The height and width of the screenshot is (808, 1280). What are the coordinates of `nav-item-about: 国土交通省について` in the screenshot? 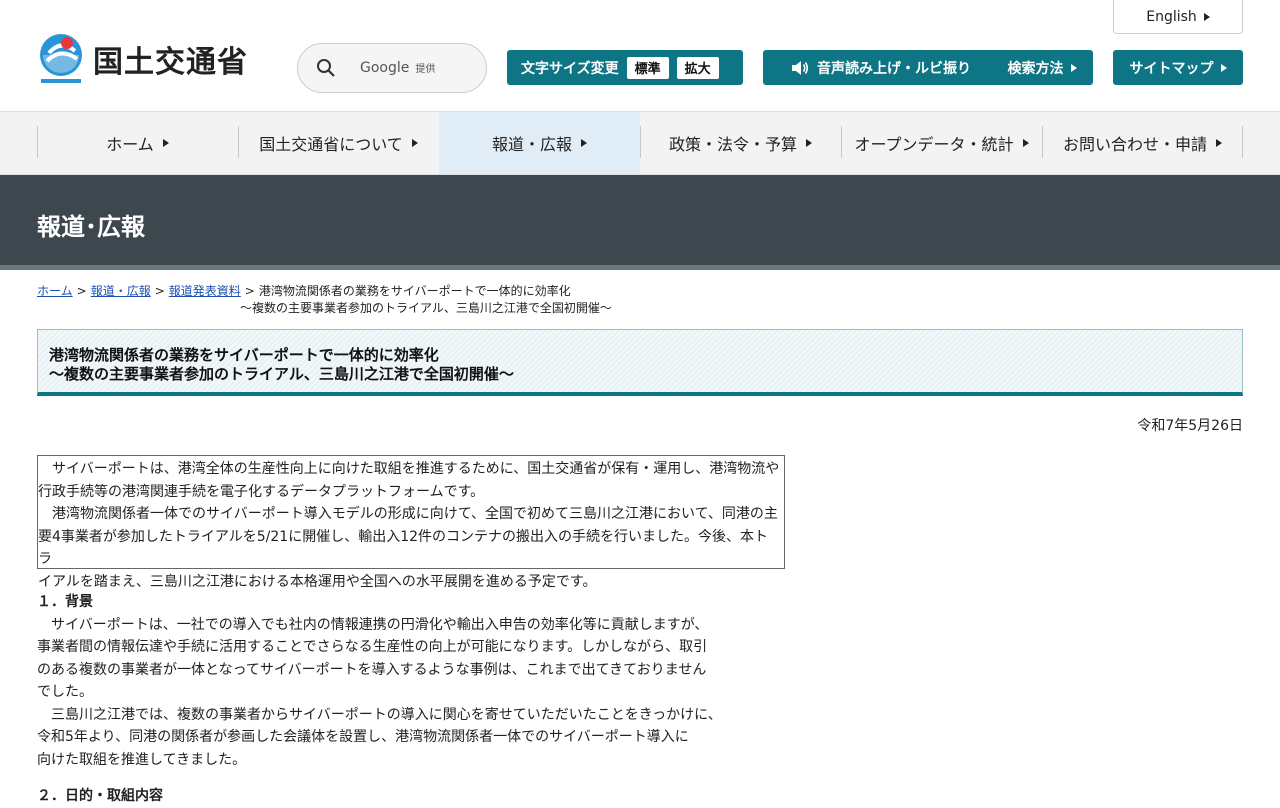 It's located at (338, 143).